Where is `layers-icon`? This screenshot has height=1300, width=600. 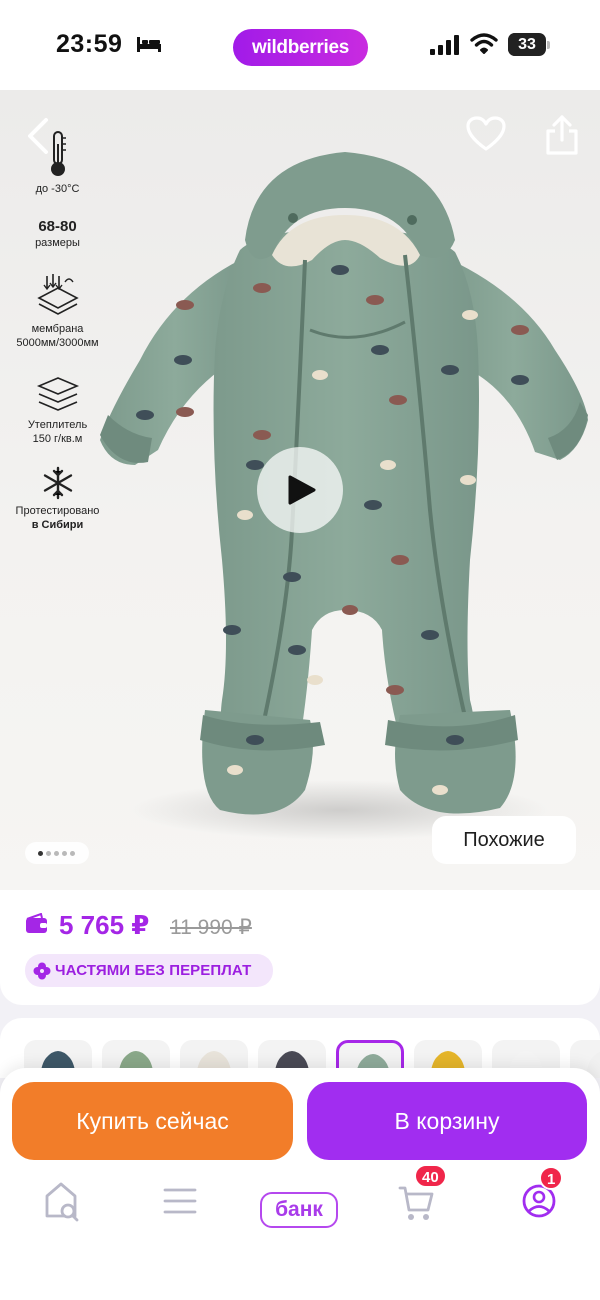 layers-icon is located at coordinates (57, 394).